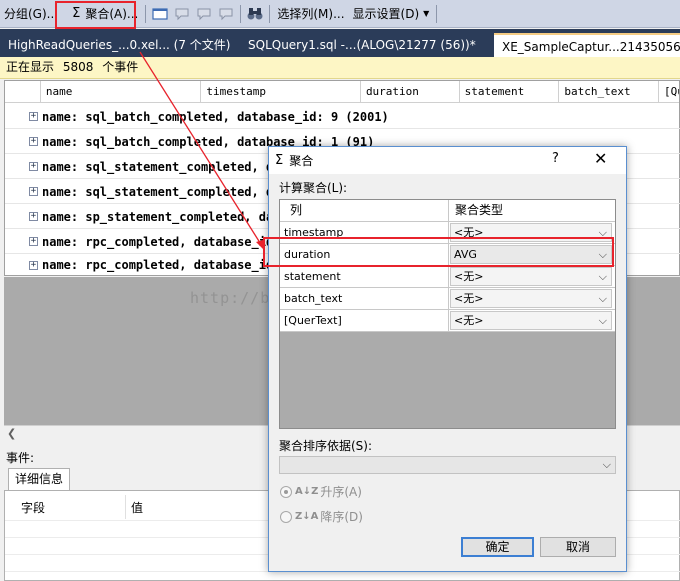 This screenshot has width=680, height=581. Describe the element at coordinates (426, 13) in the screenshot. I see `dropdown-arrow-icon: ▼` at that location.